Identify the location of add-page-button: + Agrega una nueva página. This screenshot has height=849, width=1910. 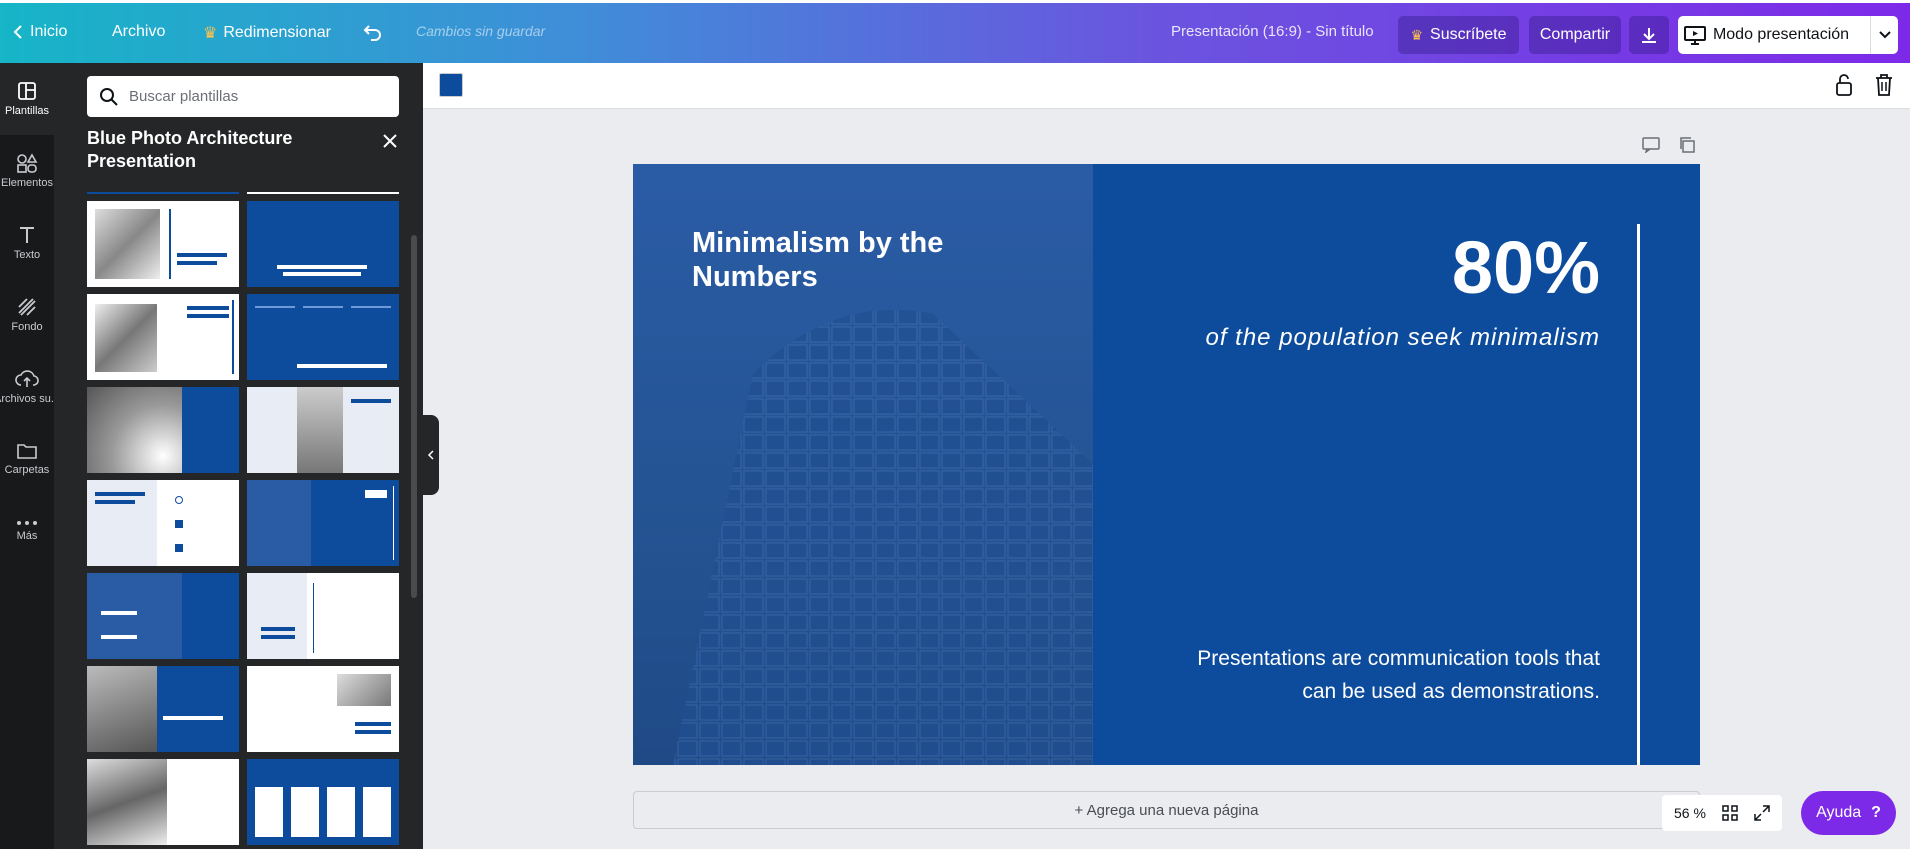
(1166, 810).